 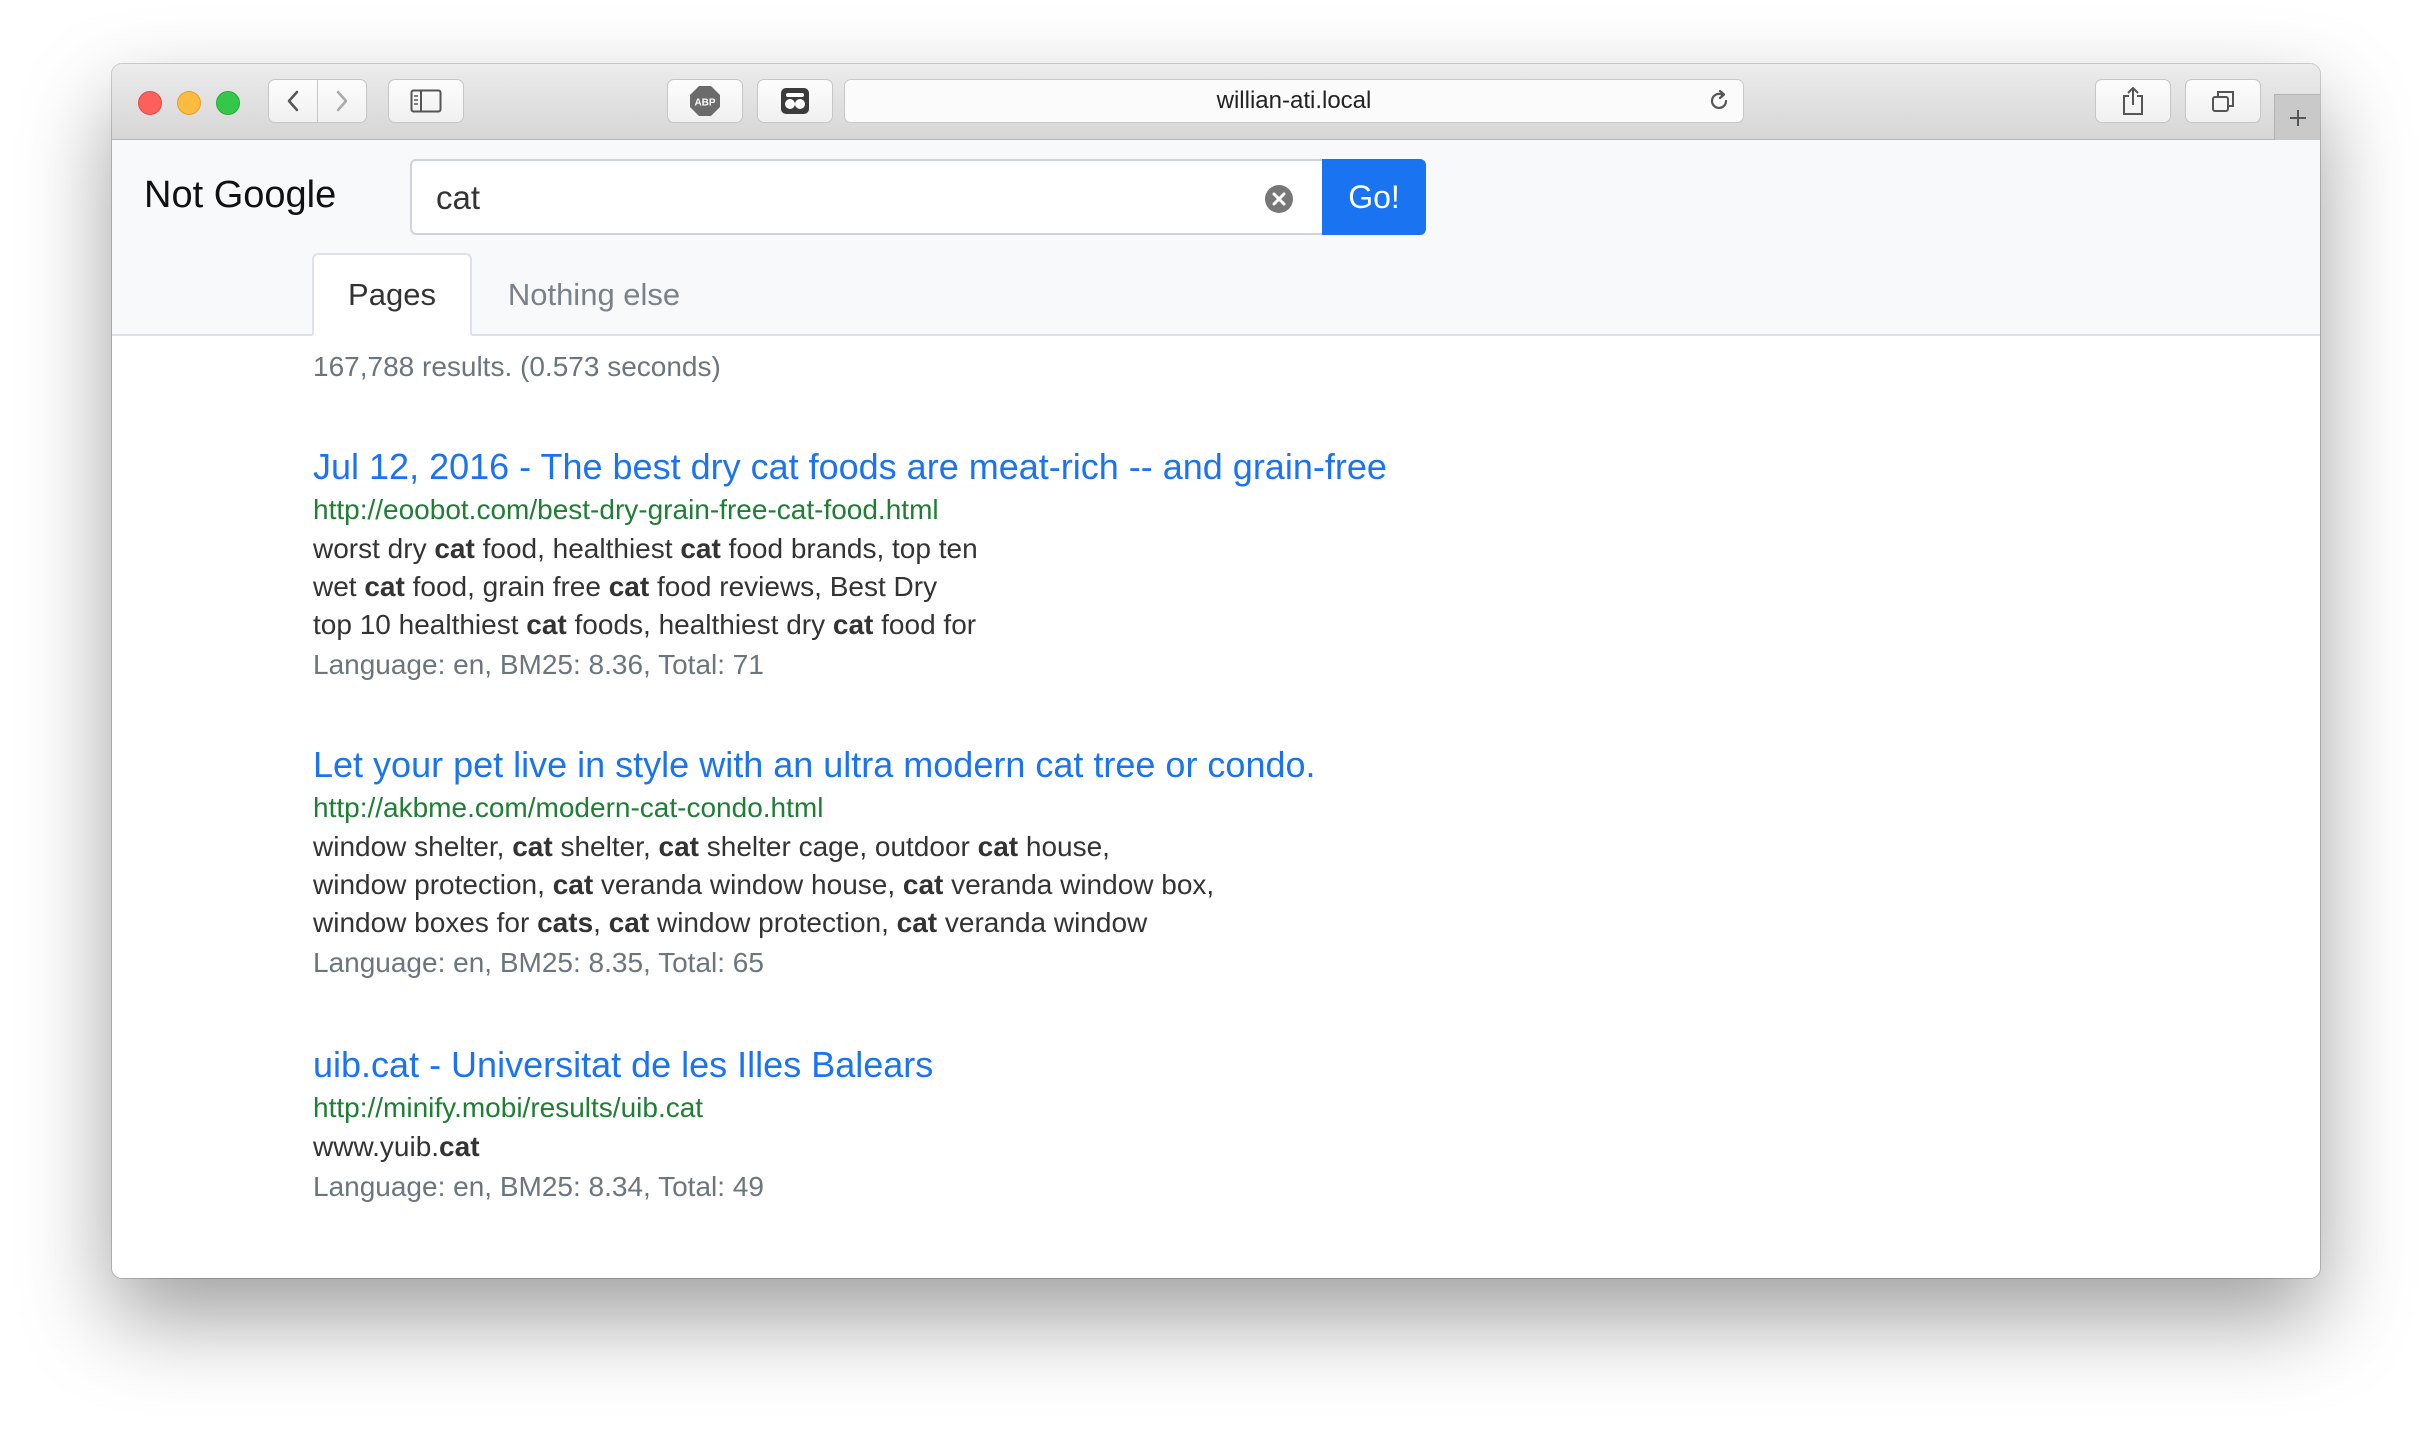 I want to click on tab-nothing-else: Nothing else, so click(x=594, y=294).